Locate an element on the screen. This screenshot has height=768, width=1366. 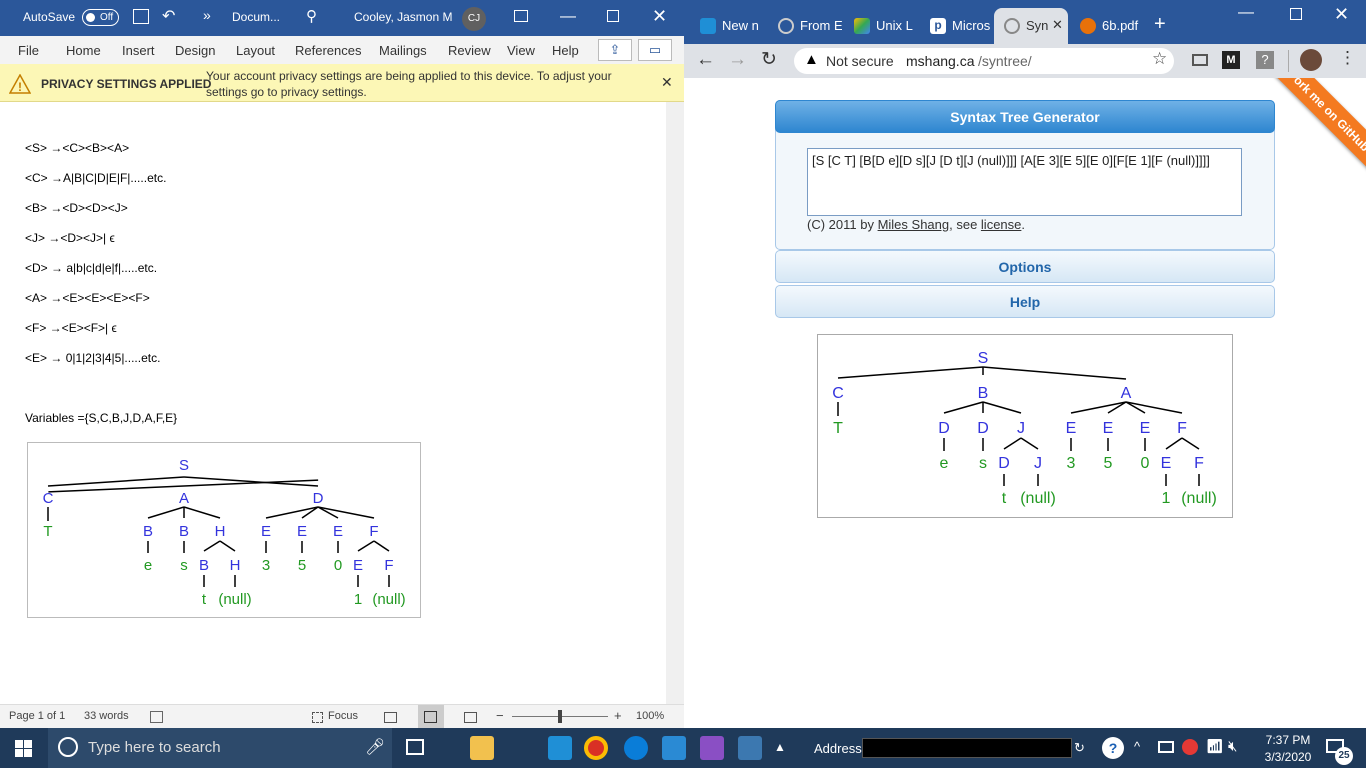
tab-references: References is located at coordinates (328, 50).